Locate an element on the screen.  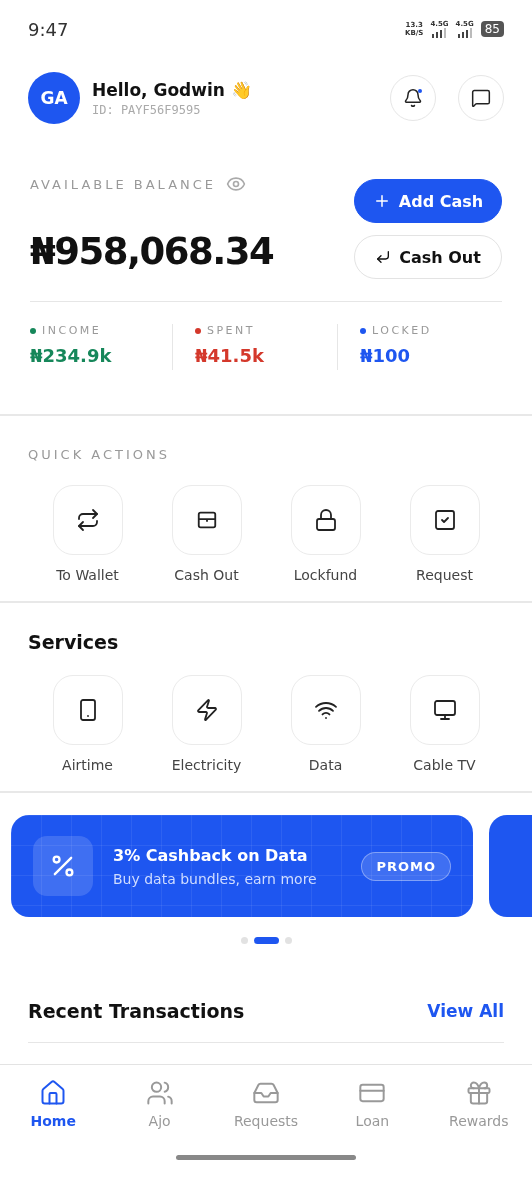
stat-label: LOCKED is located at coordinates (402, 330).